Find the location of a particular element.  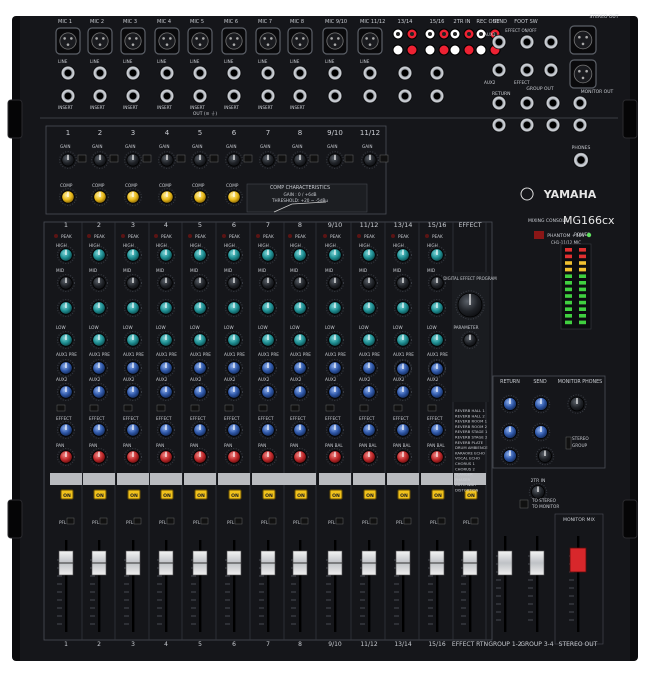

input-6-xlr is located at coordinates (234, 41).